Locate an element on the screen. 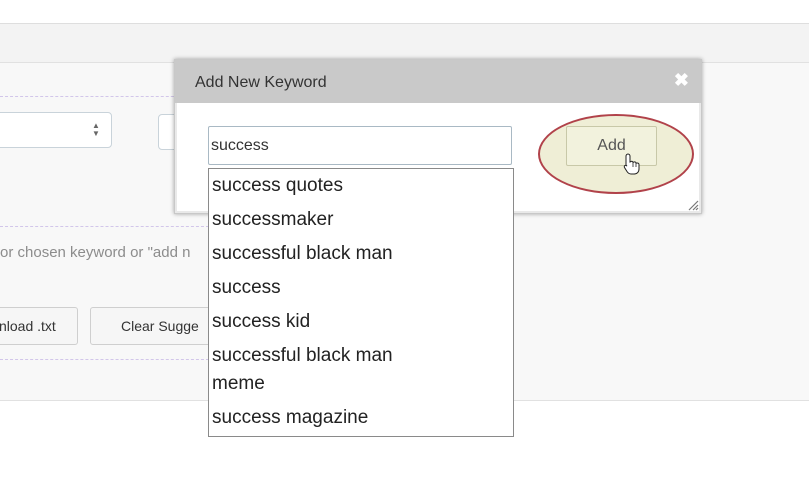 This screenshot has height=498, width=809. add-button: Add is located at coordinates (611, 146).